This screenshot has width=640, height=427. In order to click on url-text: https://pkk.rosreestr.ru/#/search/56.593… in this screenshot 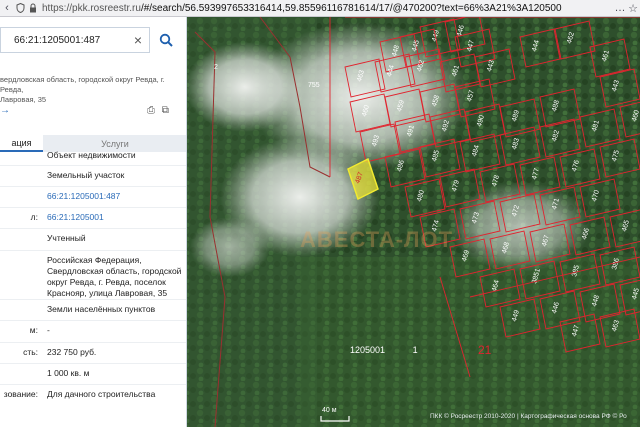, I will do `click(328, 8)`.